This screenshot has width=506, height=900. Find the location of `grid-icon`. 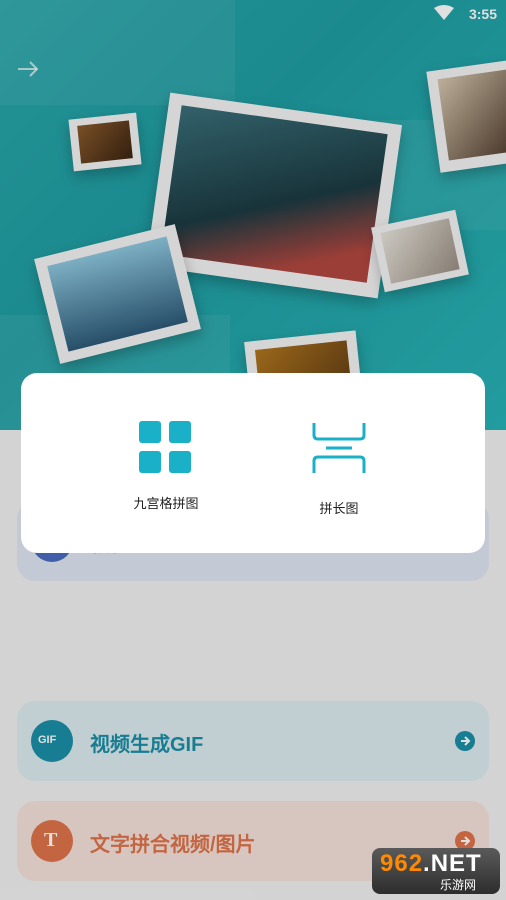

grid-icon is located at coordinates (166, 448).